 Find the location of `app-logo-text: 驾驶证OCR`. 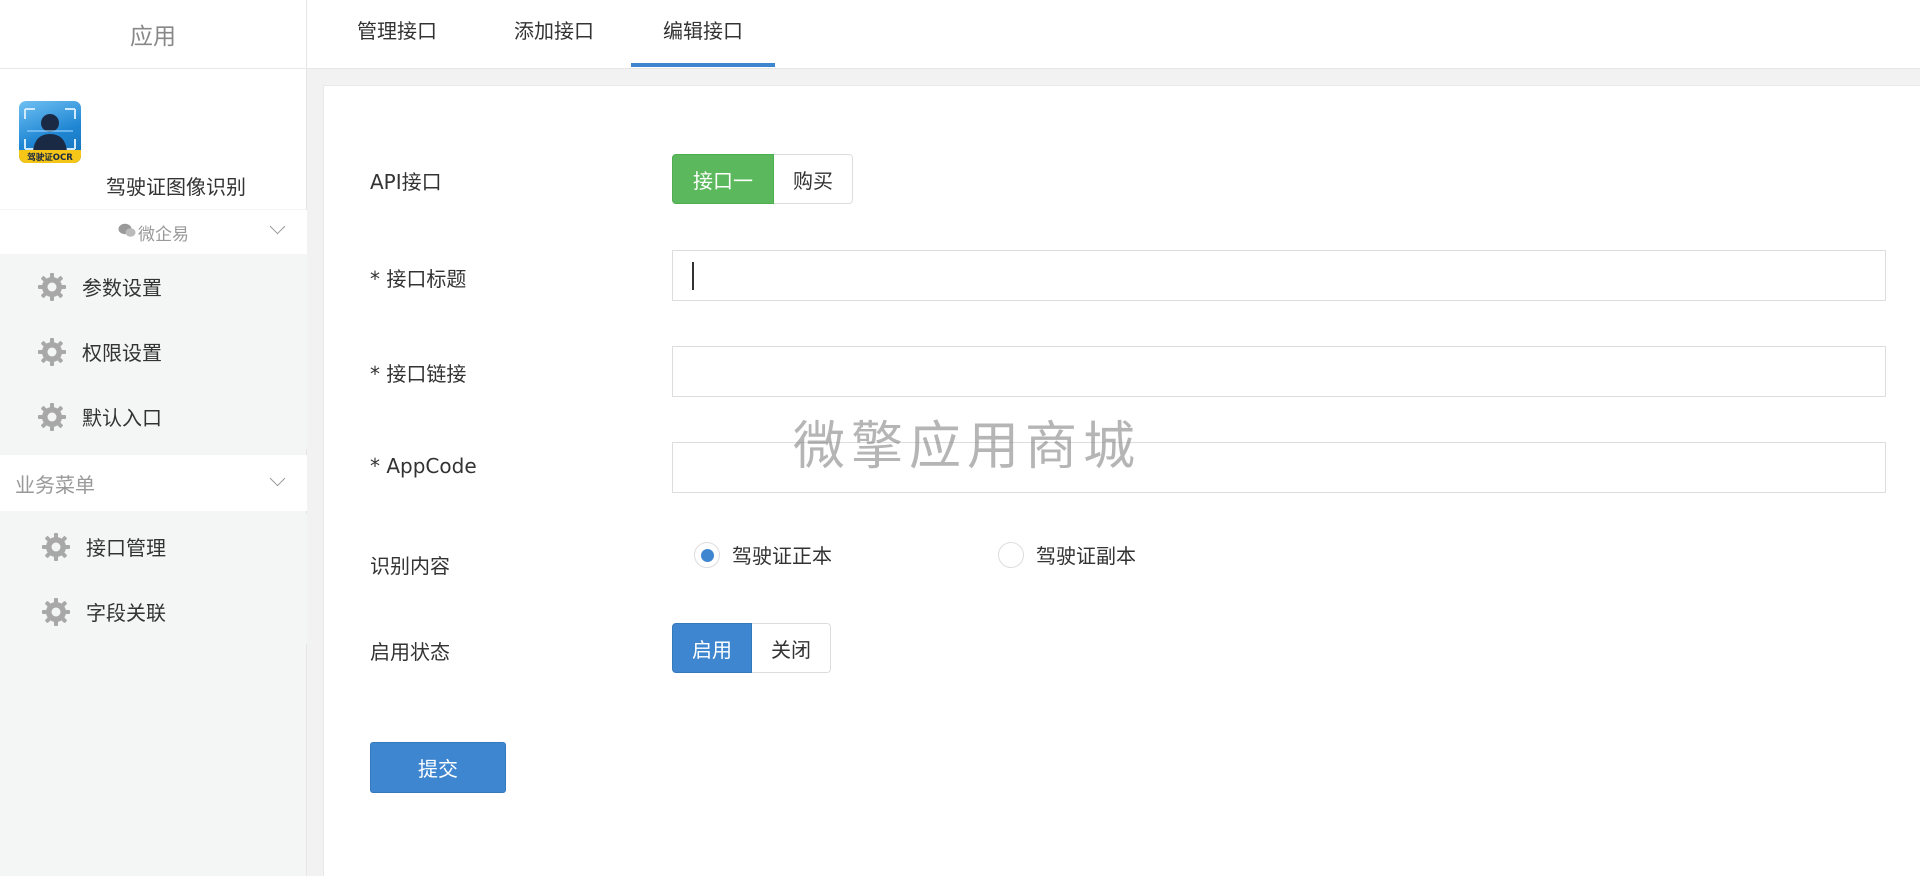

app-logo-text: 驾驶证OCR is located at coordinates (50, 157).